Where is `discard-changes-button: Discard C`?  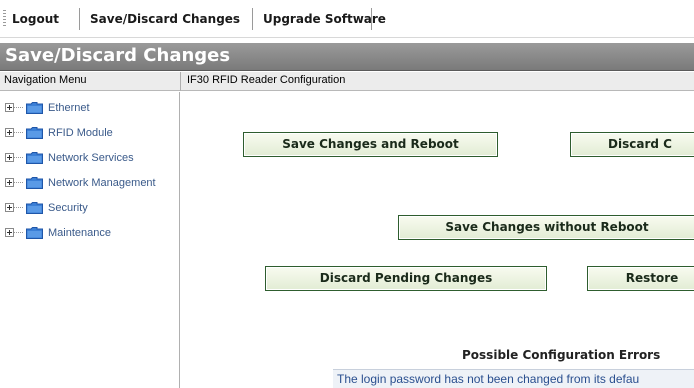
discard-changes-button: Discard C is located at coordinates (632, 144).